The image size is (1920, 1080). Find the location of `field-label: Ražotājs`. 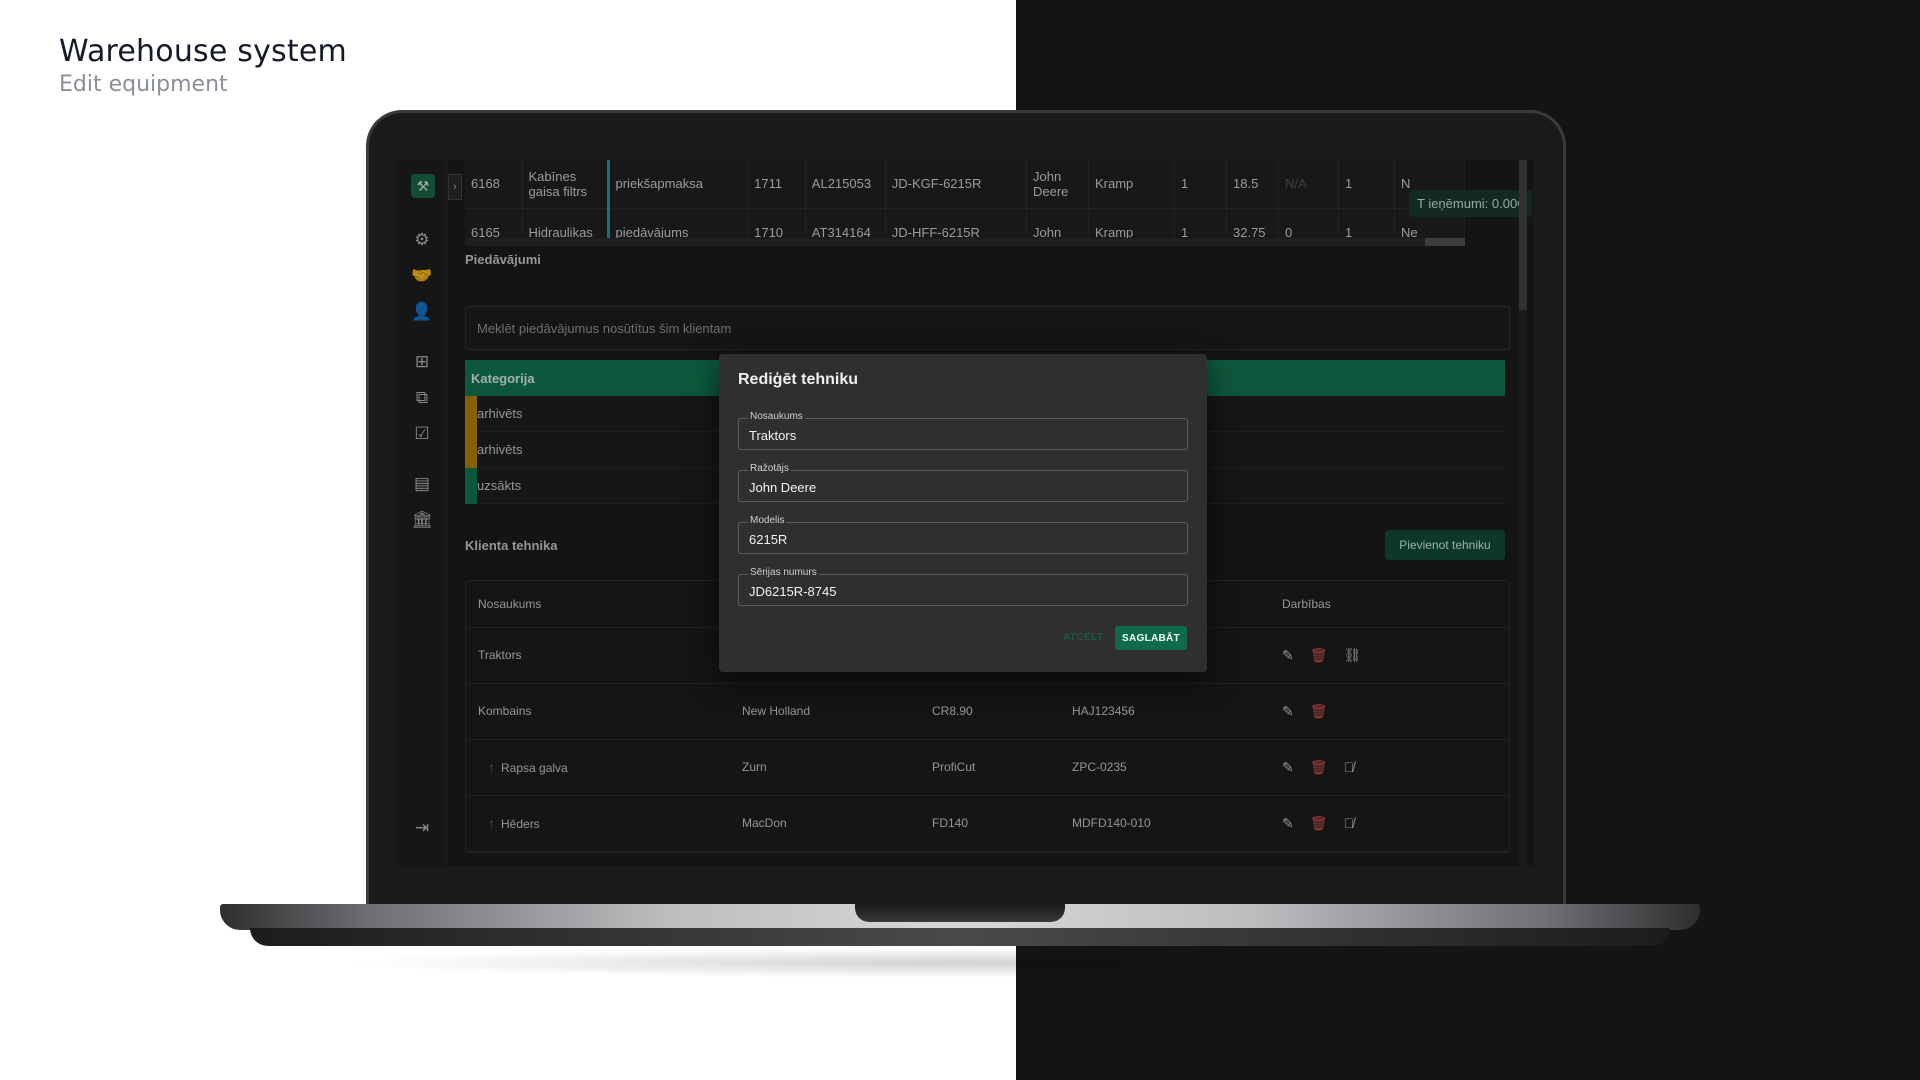

field-label: Ražotājs is located at coordinates (769, 469).